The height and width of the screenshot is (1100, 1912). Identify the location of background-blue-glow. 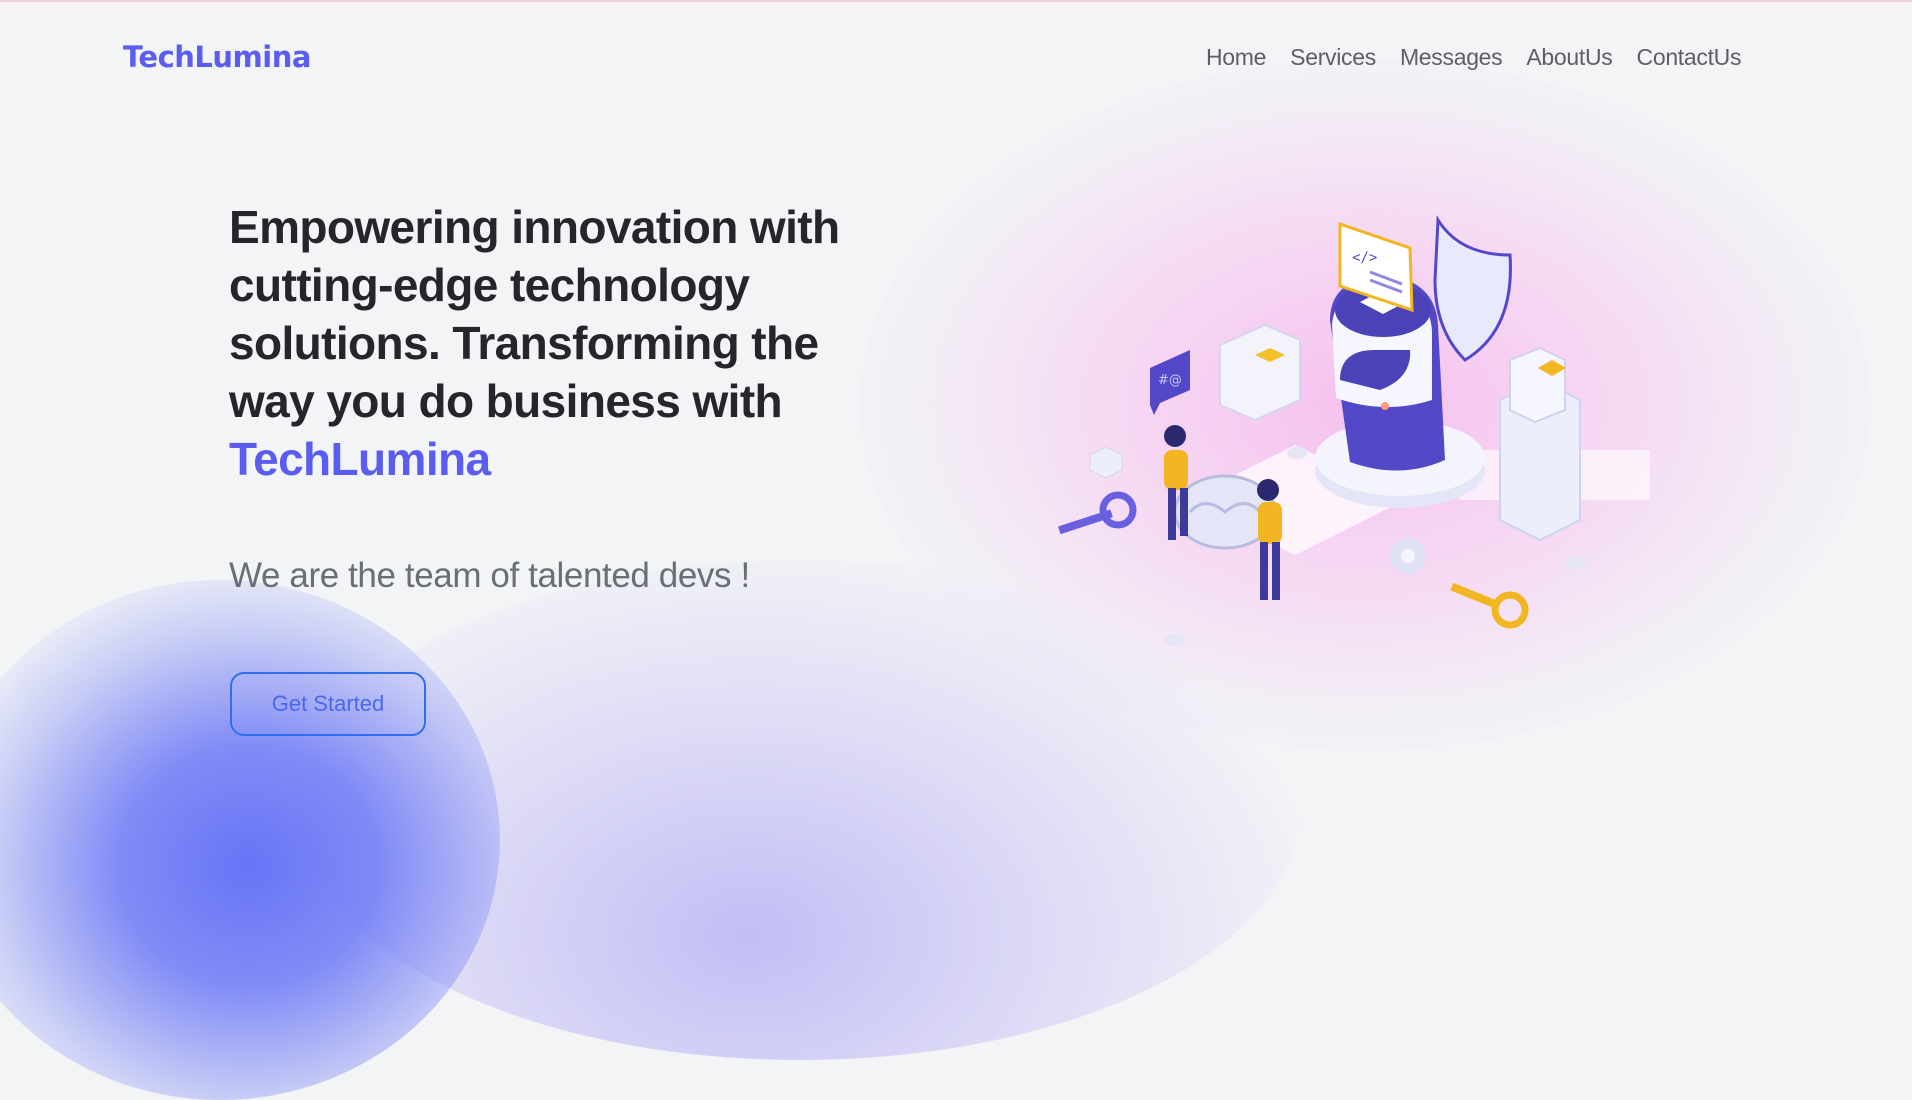
(250, 840).